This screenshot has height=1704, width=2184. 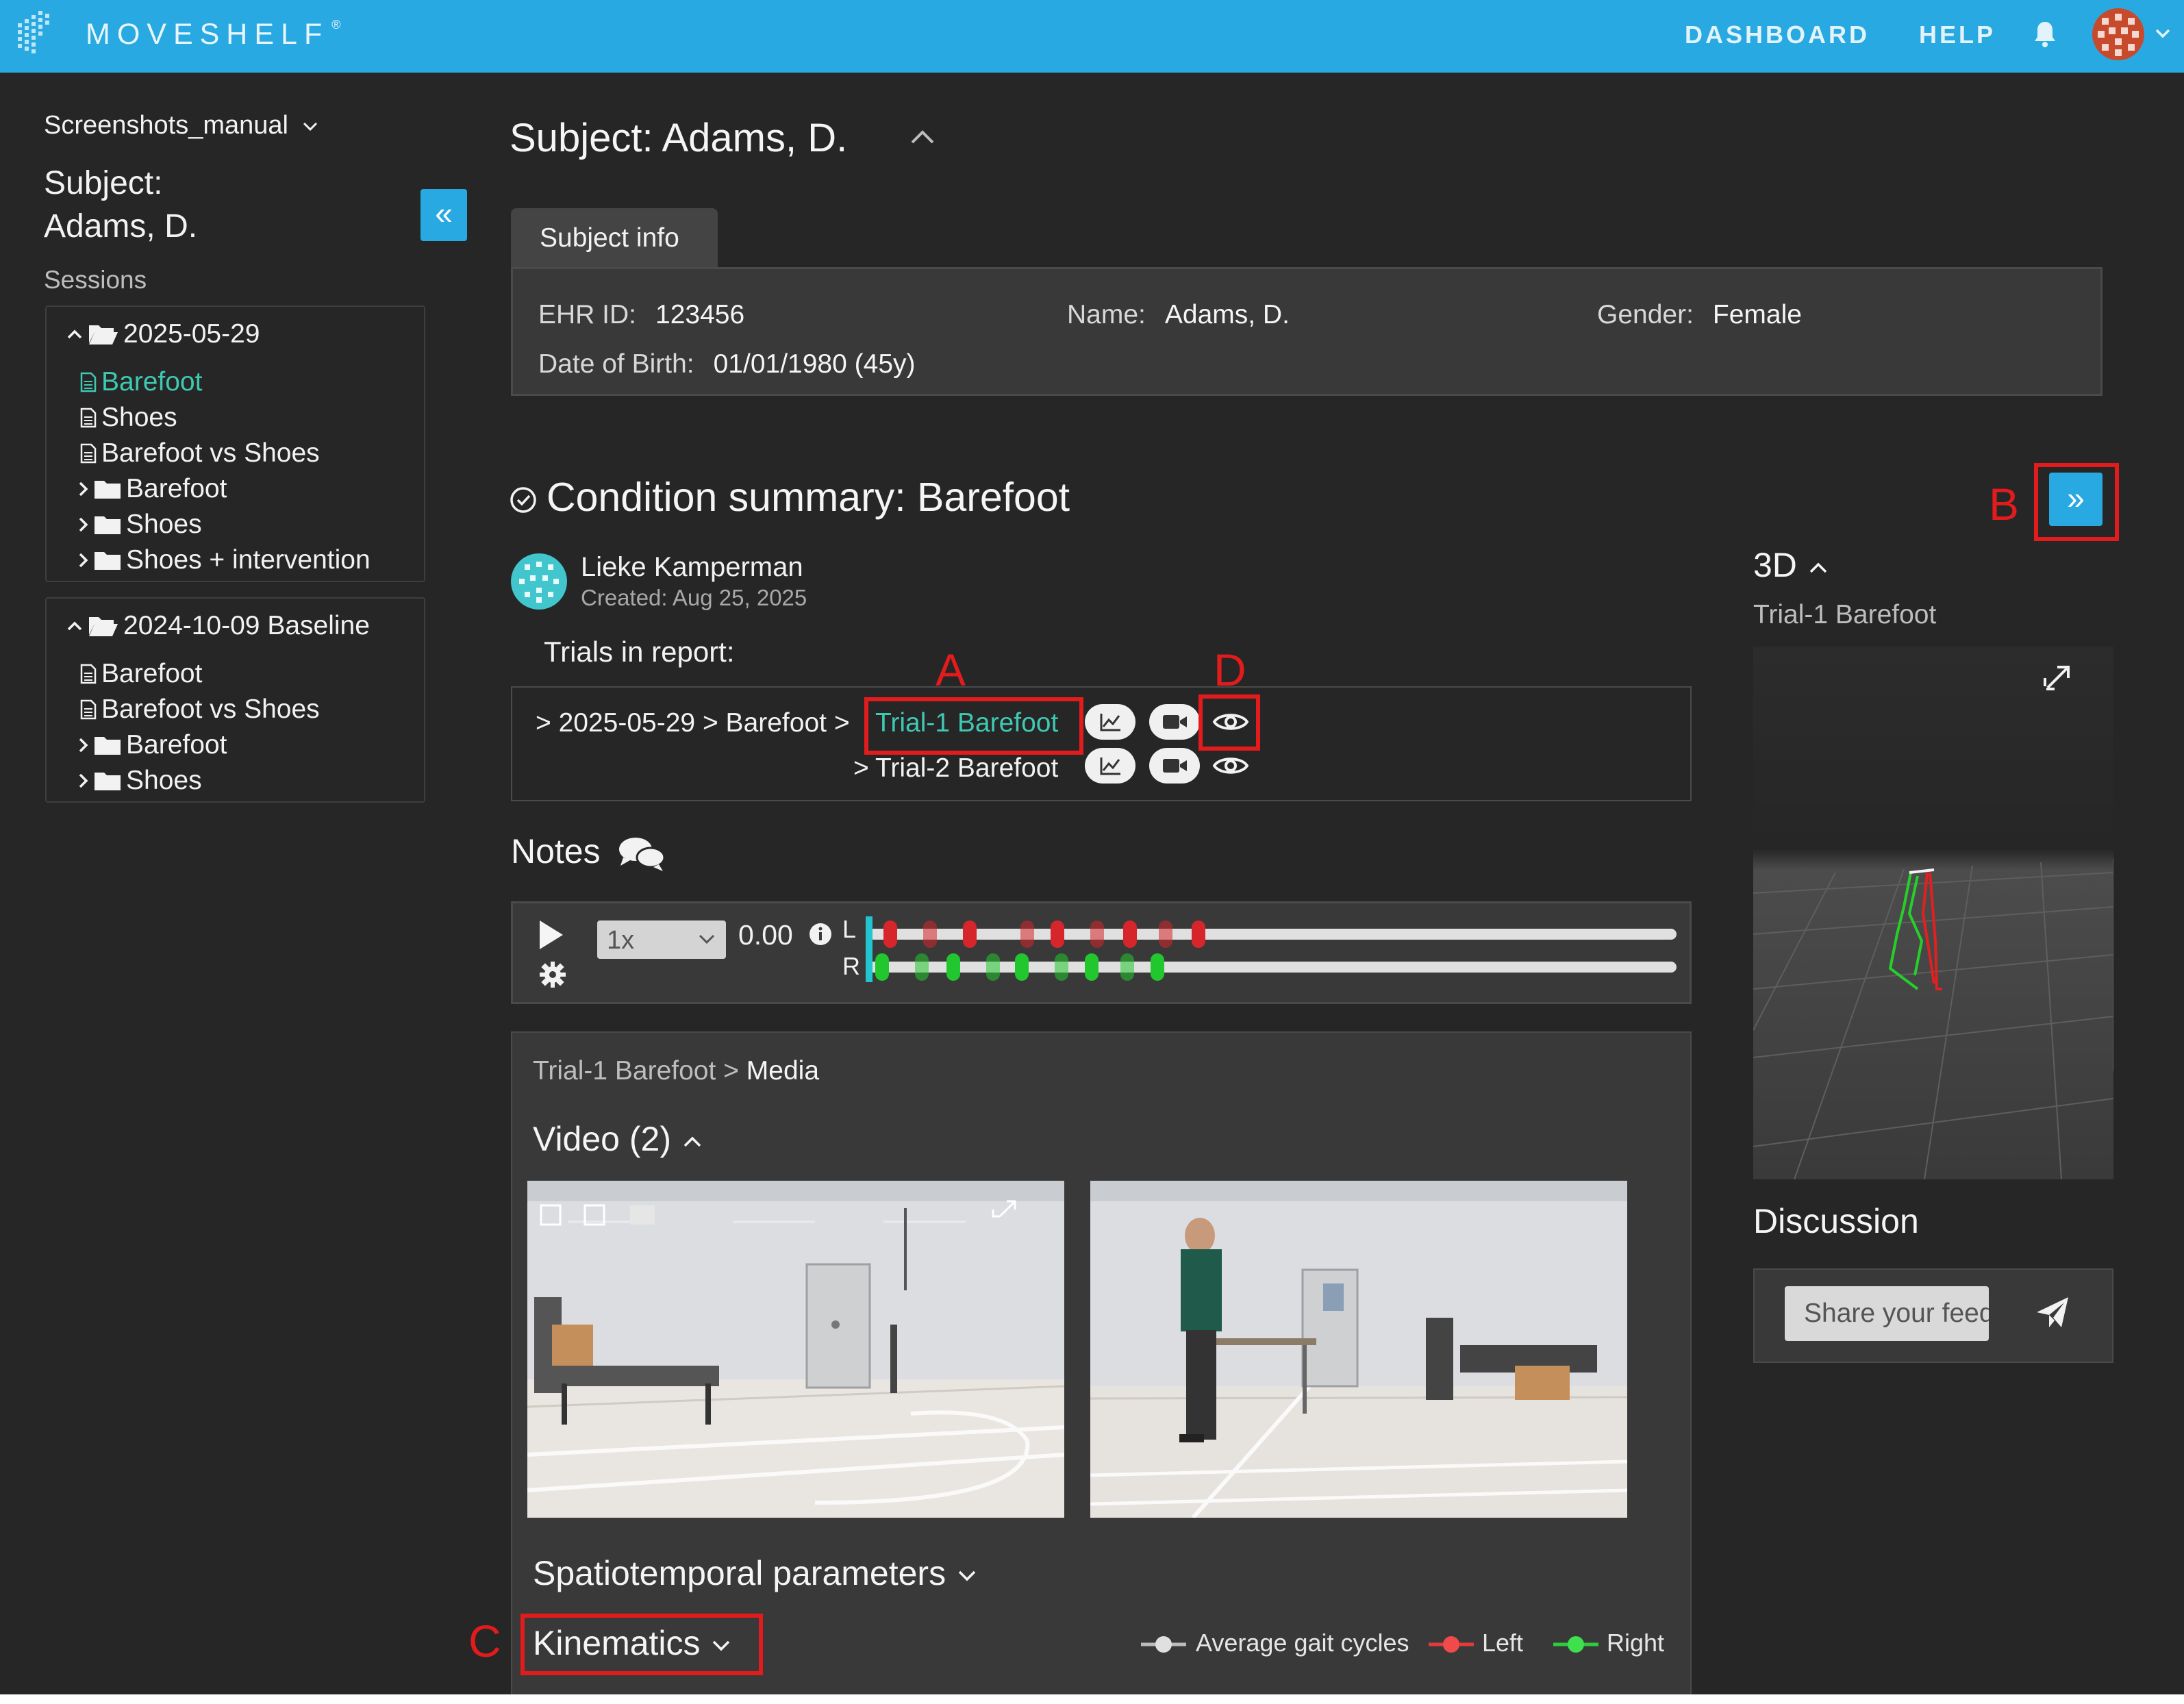 What do you see at coordinates (484, 1641) in the screenshot?
I see `annotation-label-c: C` at bounding box center [484, 1641].